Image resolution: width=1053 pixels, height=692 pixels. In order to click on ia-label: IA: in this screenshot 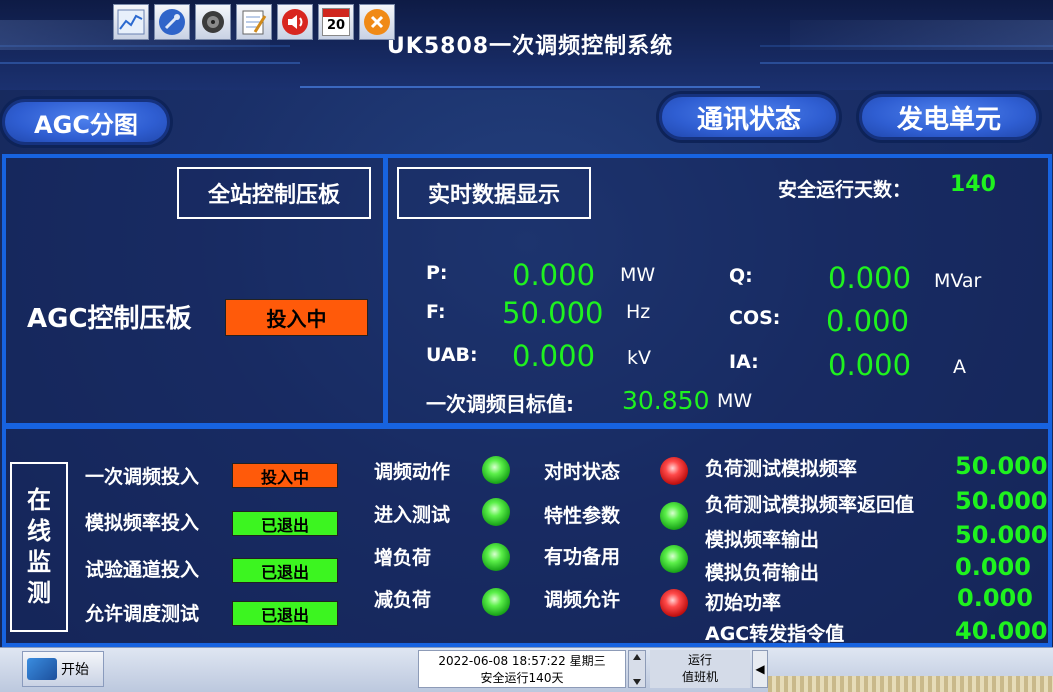, I will do `click(744, 362)`.